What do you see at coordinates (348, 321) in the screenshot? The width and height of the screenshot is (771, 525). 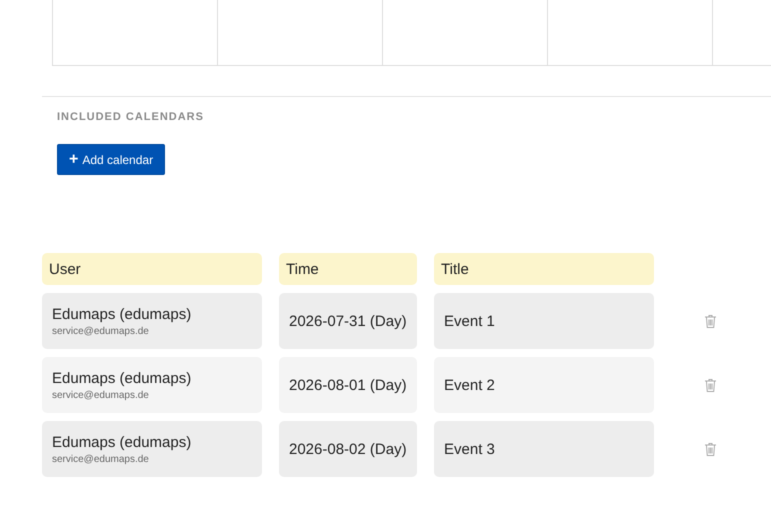 I see `time-cell: 2026-07-31 (Day)` at bounding box center [348, 321].